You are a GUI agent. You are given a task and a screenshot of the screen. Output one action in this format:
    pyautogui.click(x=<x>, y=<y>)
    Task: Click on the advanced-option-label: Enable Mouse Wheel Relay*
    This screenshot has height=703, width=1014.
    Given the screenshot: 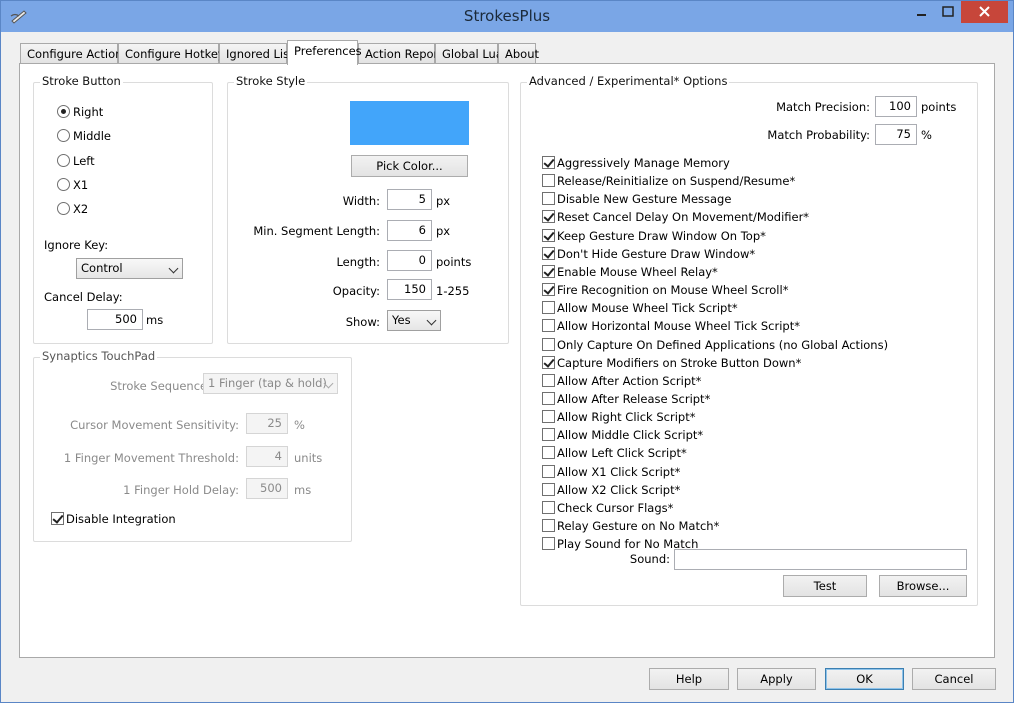 What is the action you would take?
    pyautogui.click(x=637, y=272)
    